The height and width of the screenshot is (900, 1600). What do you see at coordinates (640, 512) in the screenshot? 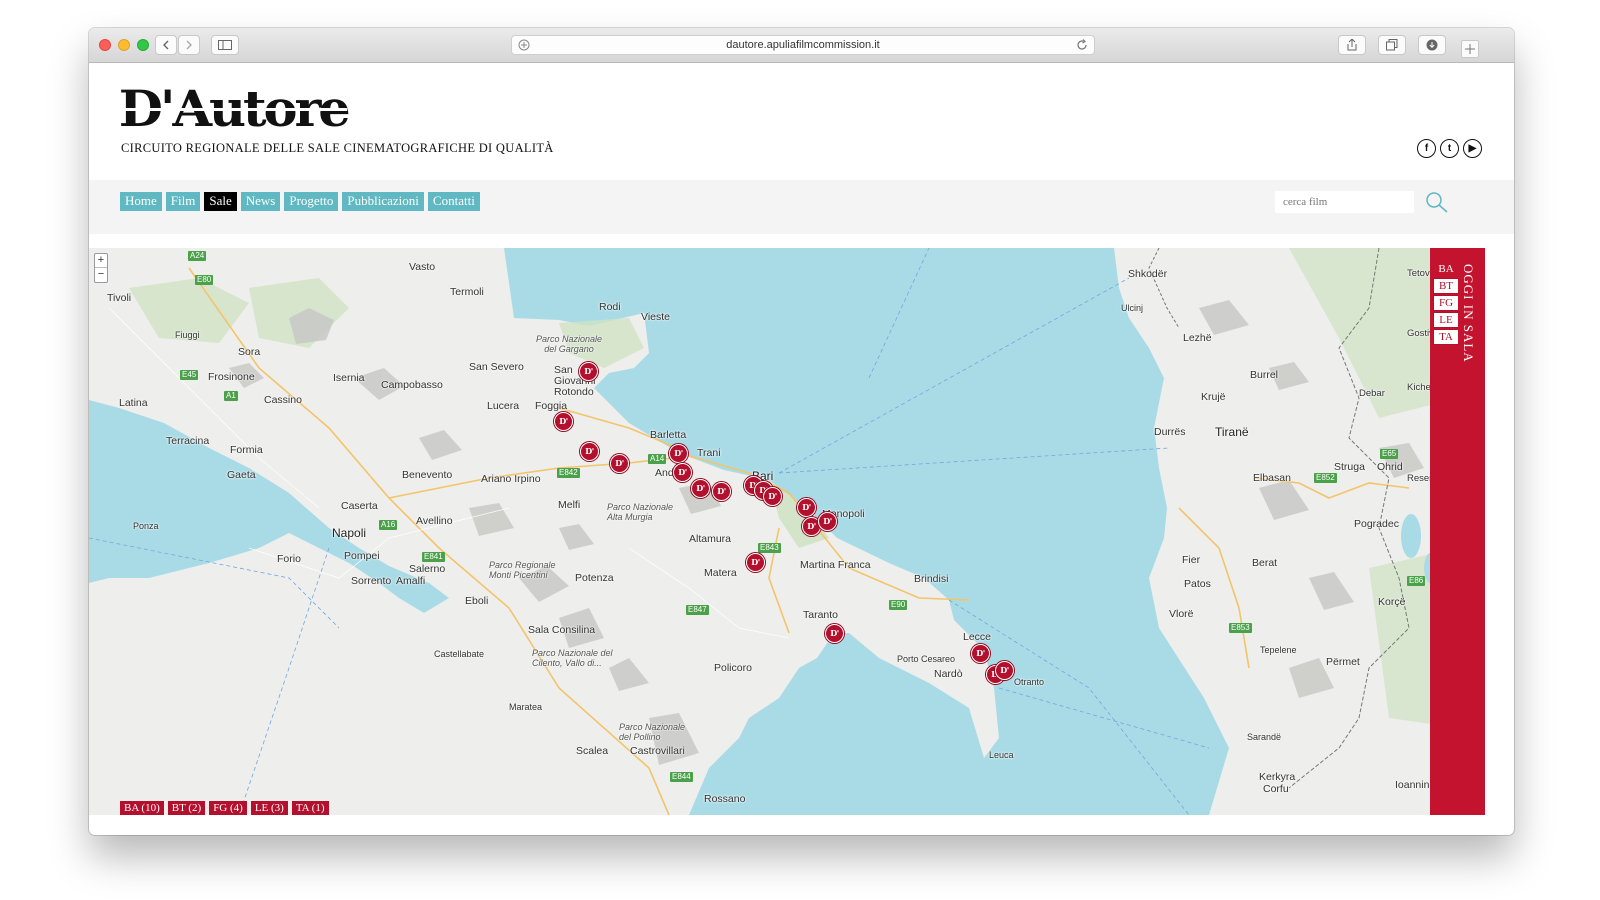
I see `park-label: Parco Nazionale Alta Murgia` at bounding box center [640, 512].